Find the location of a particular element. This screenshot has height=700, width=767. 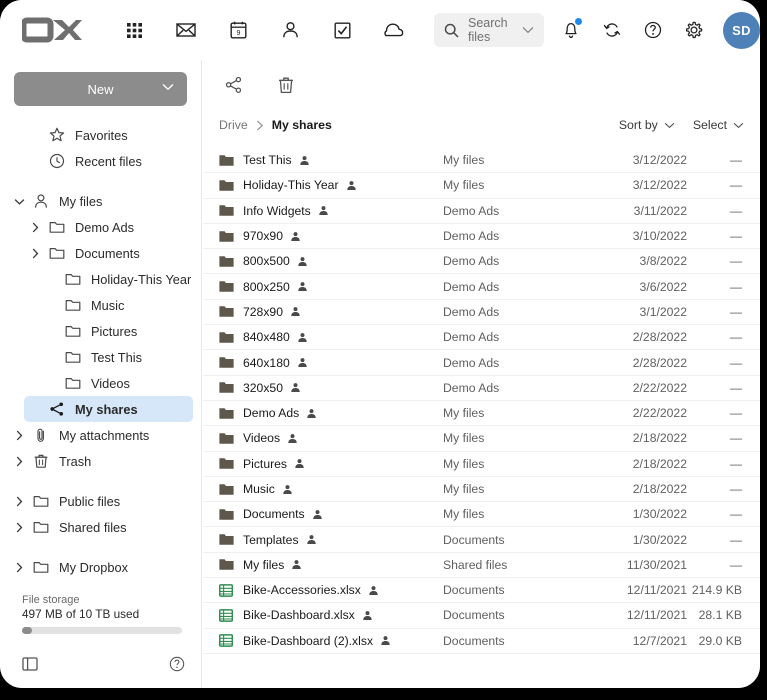

sidebar-item-trash: Trash is located at coordinates (100, 461).